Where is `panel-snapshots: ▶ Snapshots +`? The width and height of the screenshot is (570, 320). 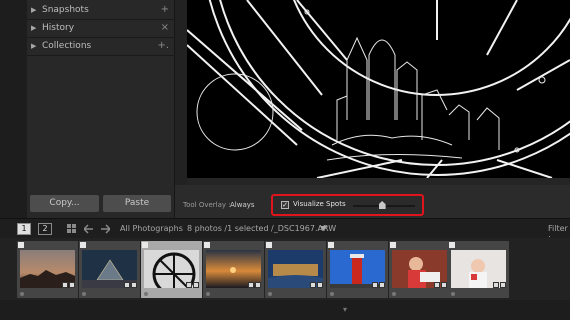 panel-snapshots: ▶ Snapshots + is located at coordinates (101, 10).